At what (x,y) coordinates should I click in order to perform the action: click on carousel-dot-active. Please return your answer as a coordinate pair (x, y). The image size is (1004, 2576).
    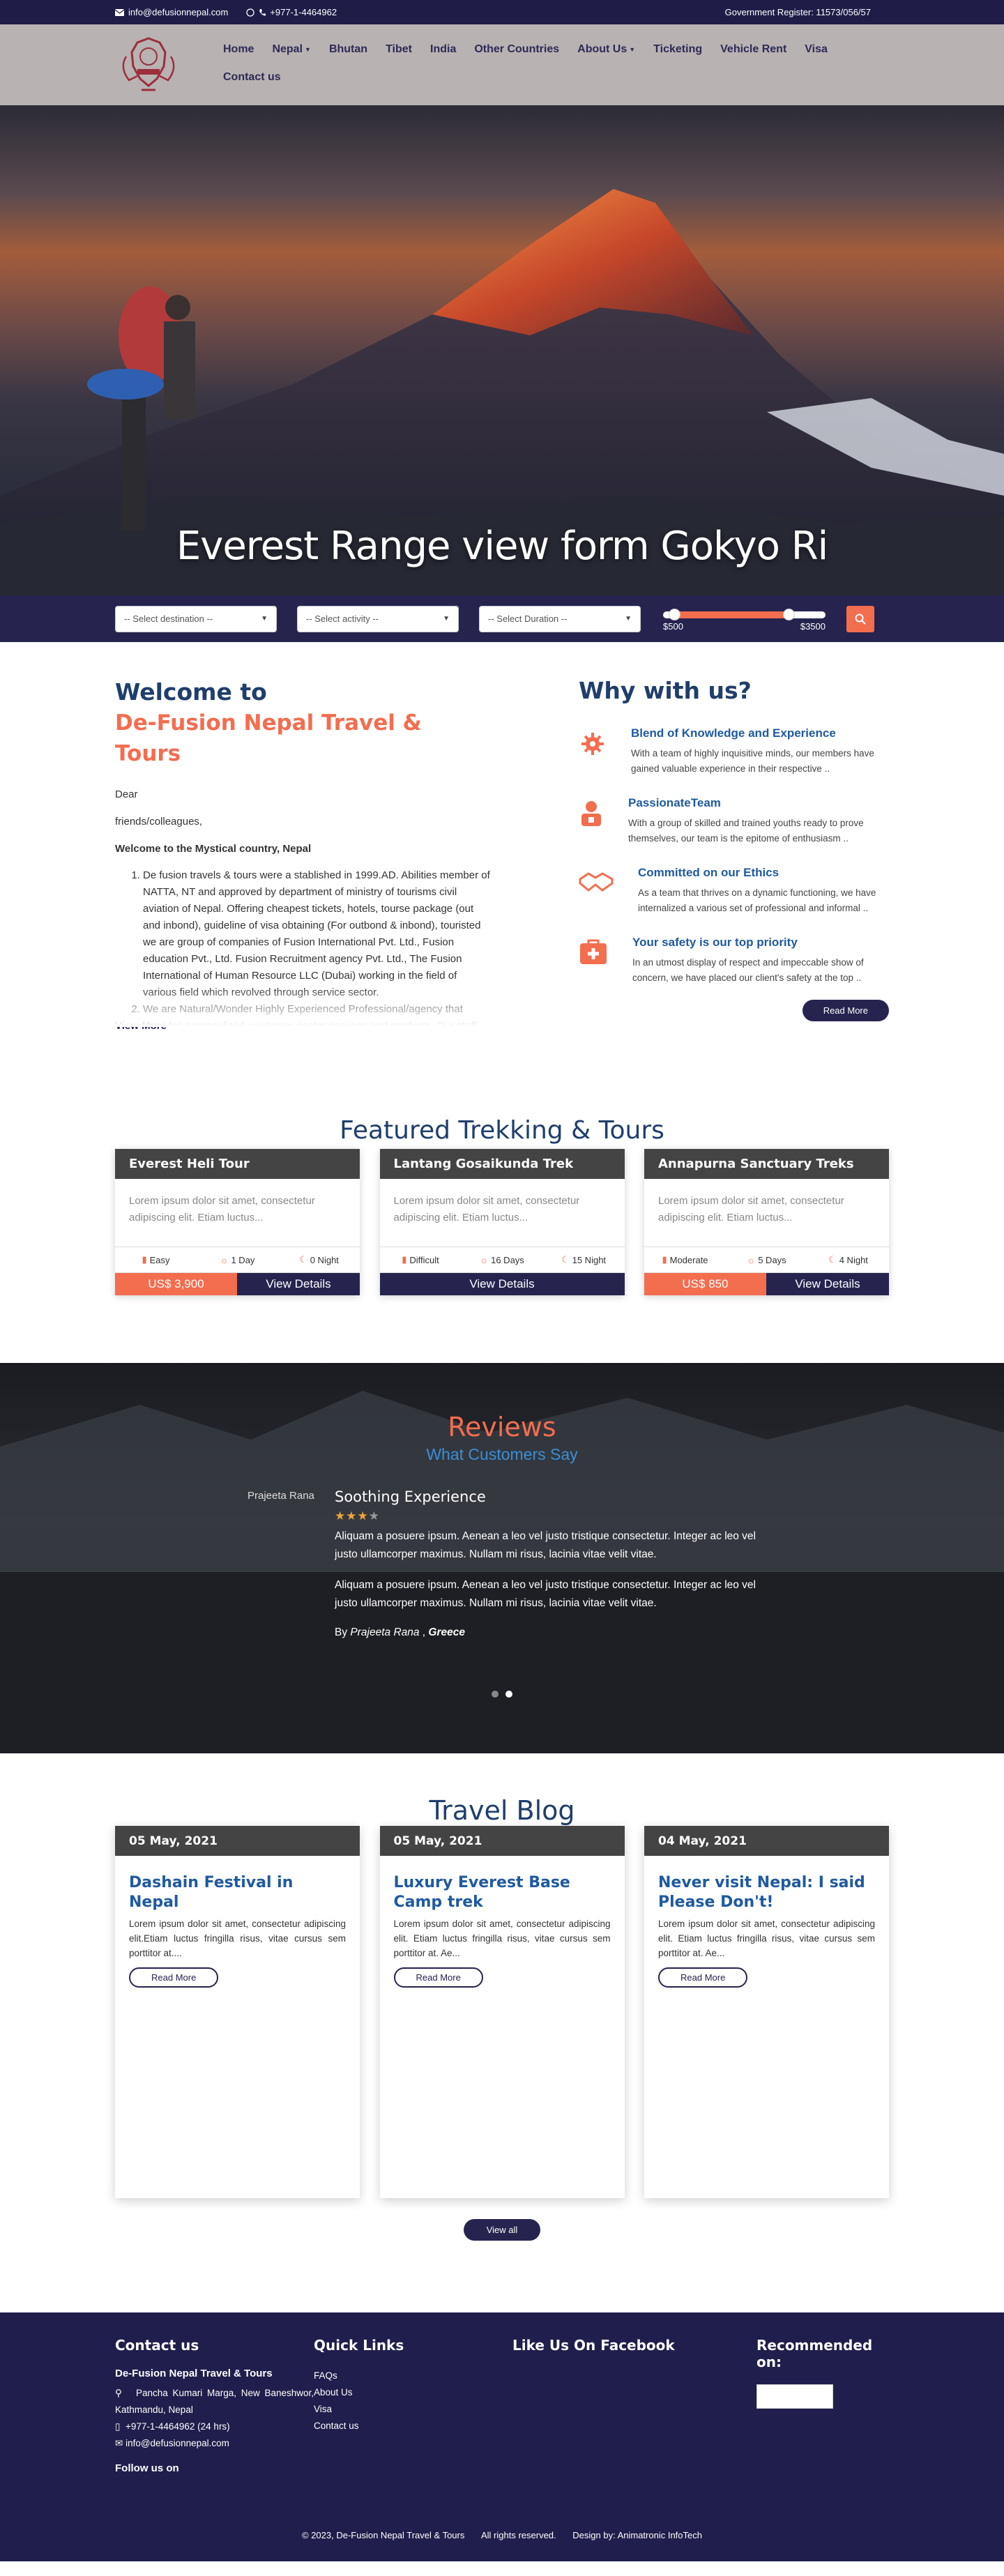
    Looking at the image, I should click on (508, 1695).